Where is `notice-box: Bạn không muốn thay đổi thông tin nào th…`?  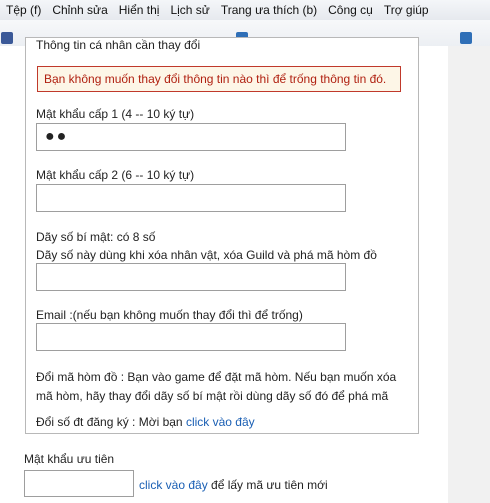
notice-box: Bạn không muốn thay đổi thông tin nào th… is located at coordinates (219, 79).